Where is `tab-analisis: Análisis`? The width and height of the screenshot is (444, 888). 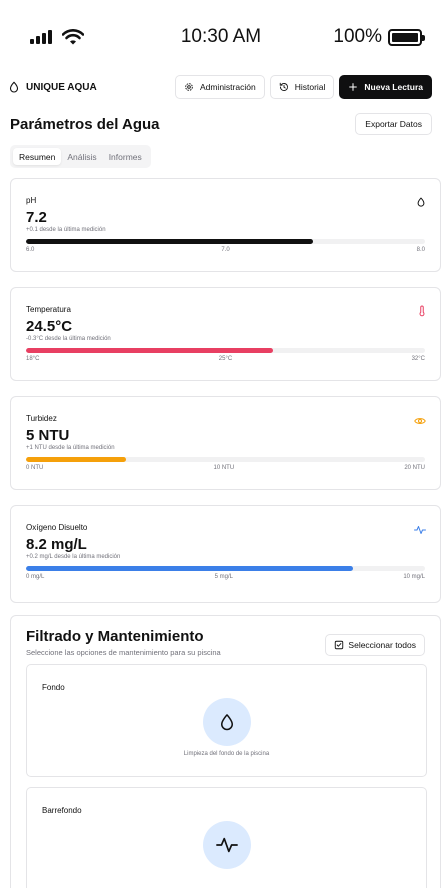
tab-analisis: Análisis is located at coordinates (81, 156).